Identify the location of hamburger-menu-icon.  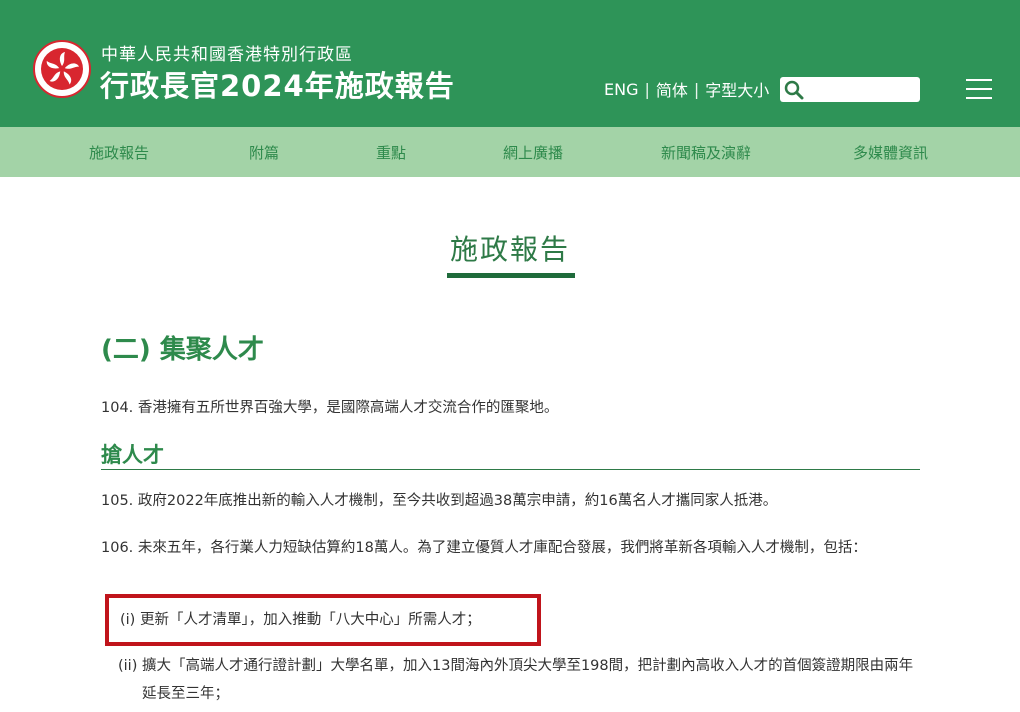
(979, 89).